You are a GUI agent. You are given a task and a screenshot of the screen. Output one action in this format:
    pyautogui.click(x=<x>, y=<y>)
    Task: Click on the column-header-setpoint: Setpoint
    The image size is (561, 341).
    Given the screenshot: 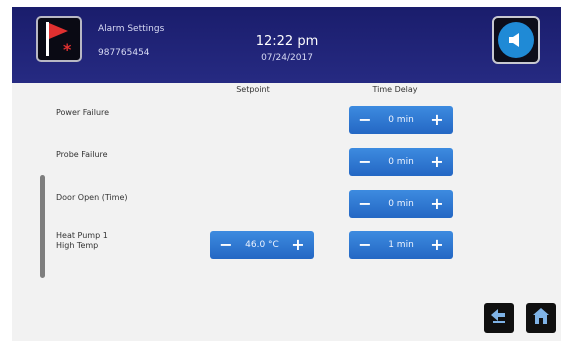 What is the action you would take?
    pyautogui.click(x=253, y=89)
    